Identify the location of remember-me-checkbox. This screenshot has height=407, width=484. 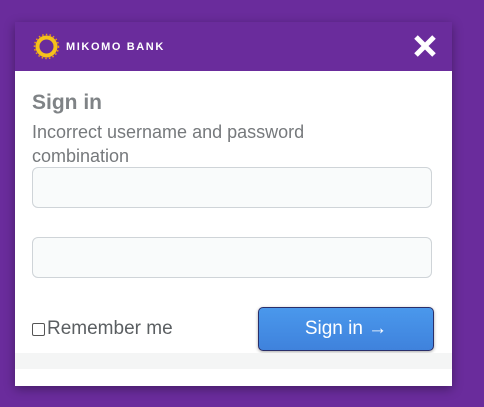
(38, 329).